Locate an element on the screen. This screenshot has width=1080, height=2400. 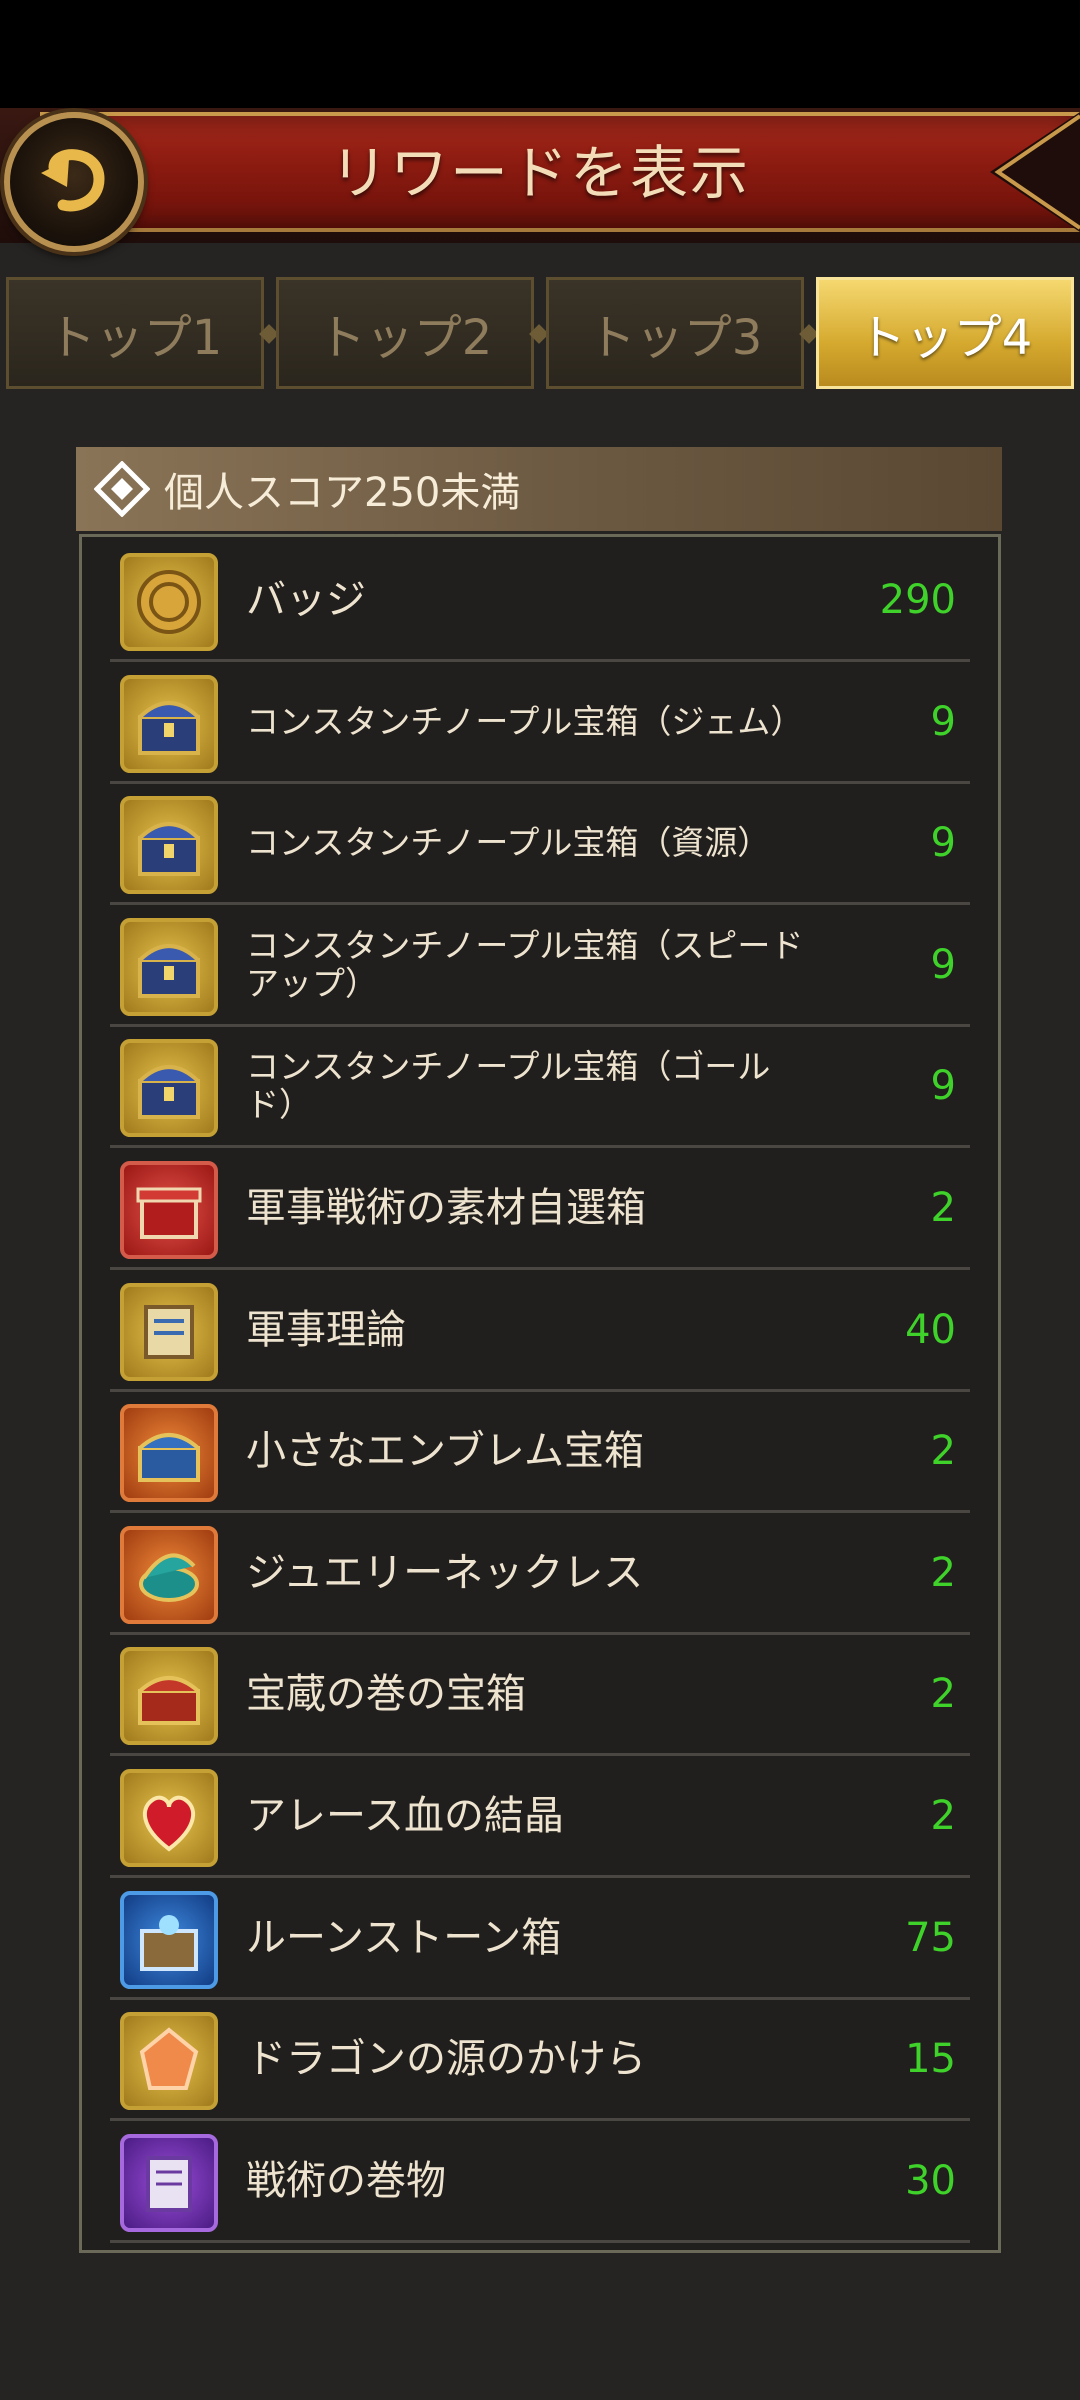
reward-row: コンスタンチノープル宝箱（ゴールド） 9 is located at coordinates (540, 1087).